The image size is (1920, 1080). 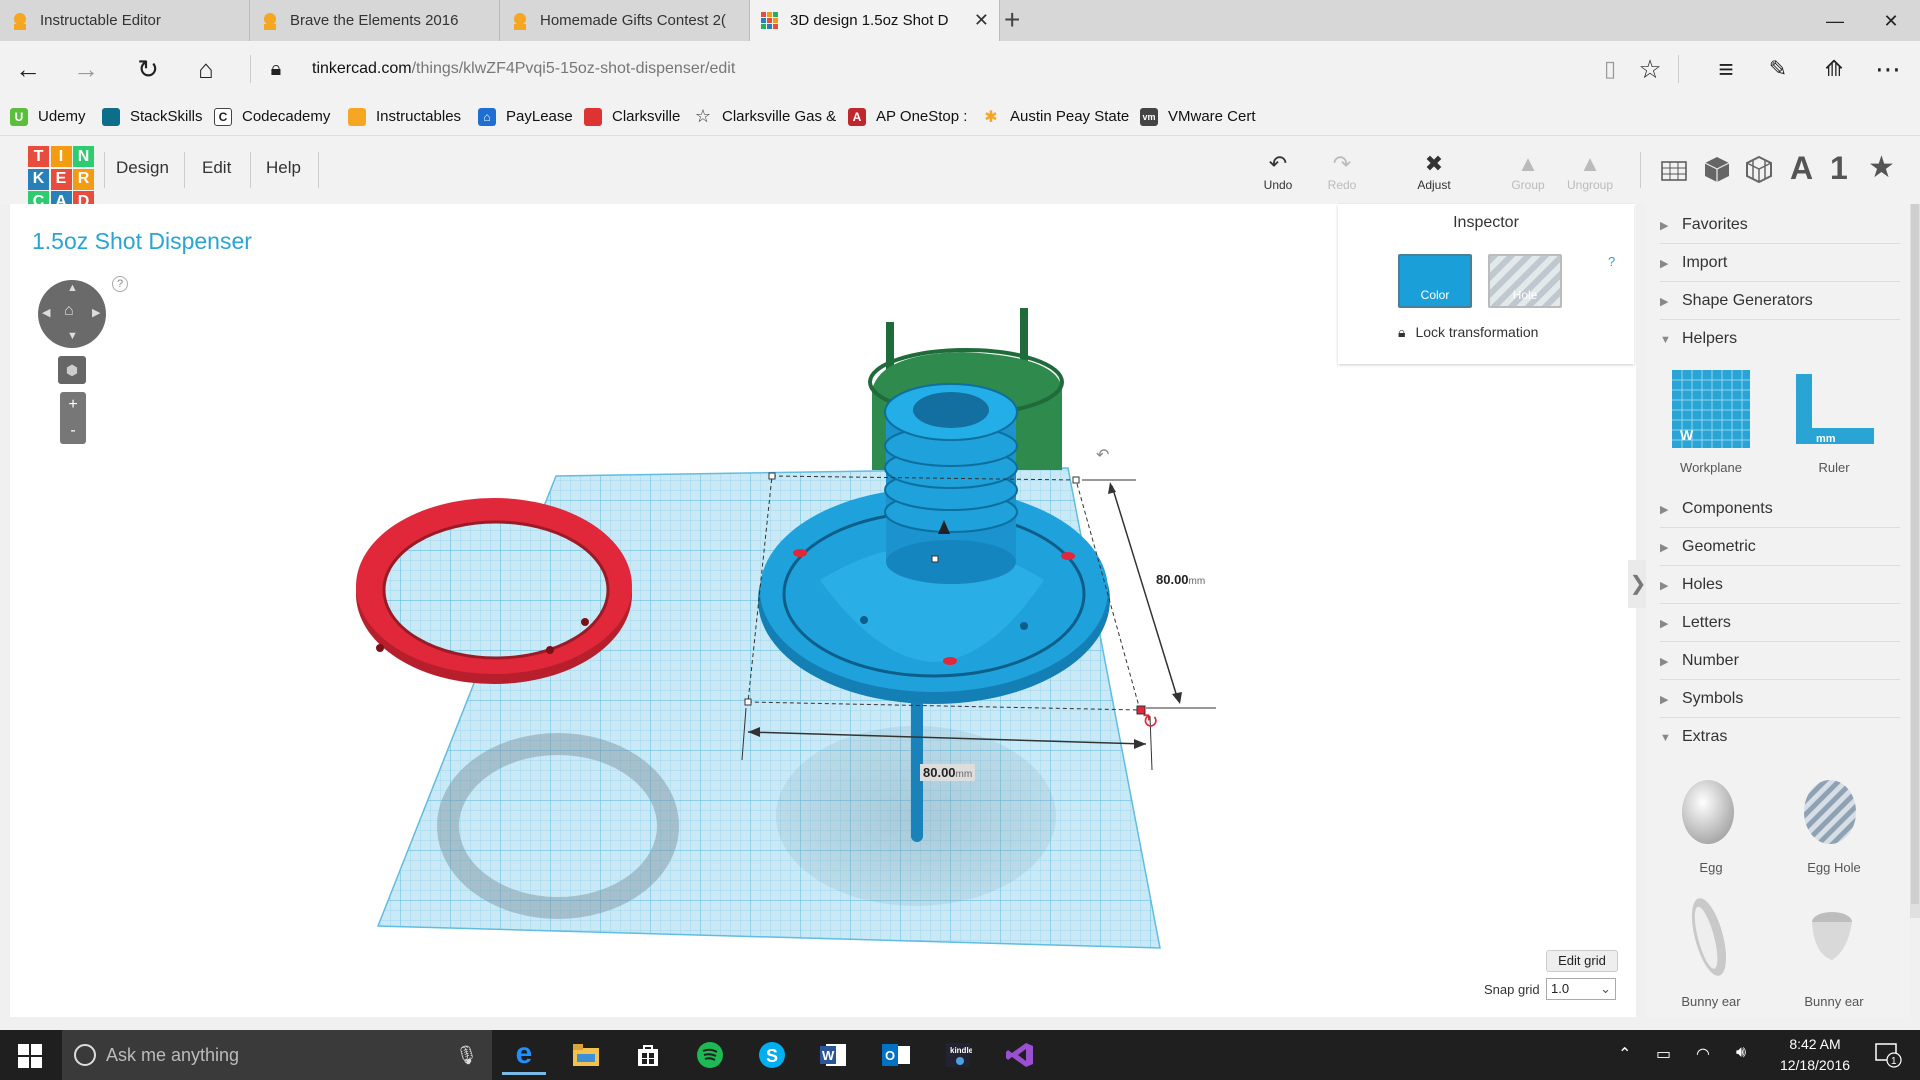 What do you see at coordinates (1780, 585) in the screenshot?
I see `category-holes: ▶ Holes` at bounding box center [1780, 585].